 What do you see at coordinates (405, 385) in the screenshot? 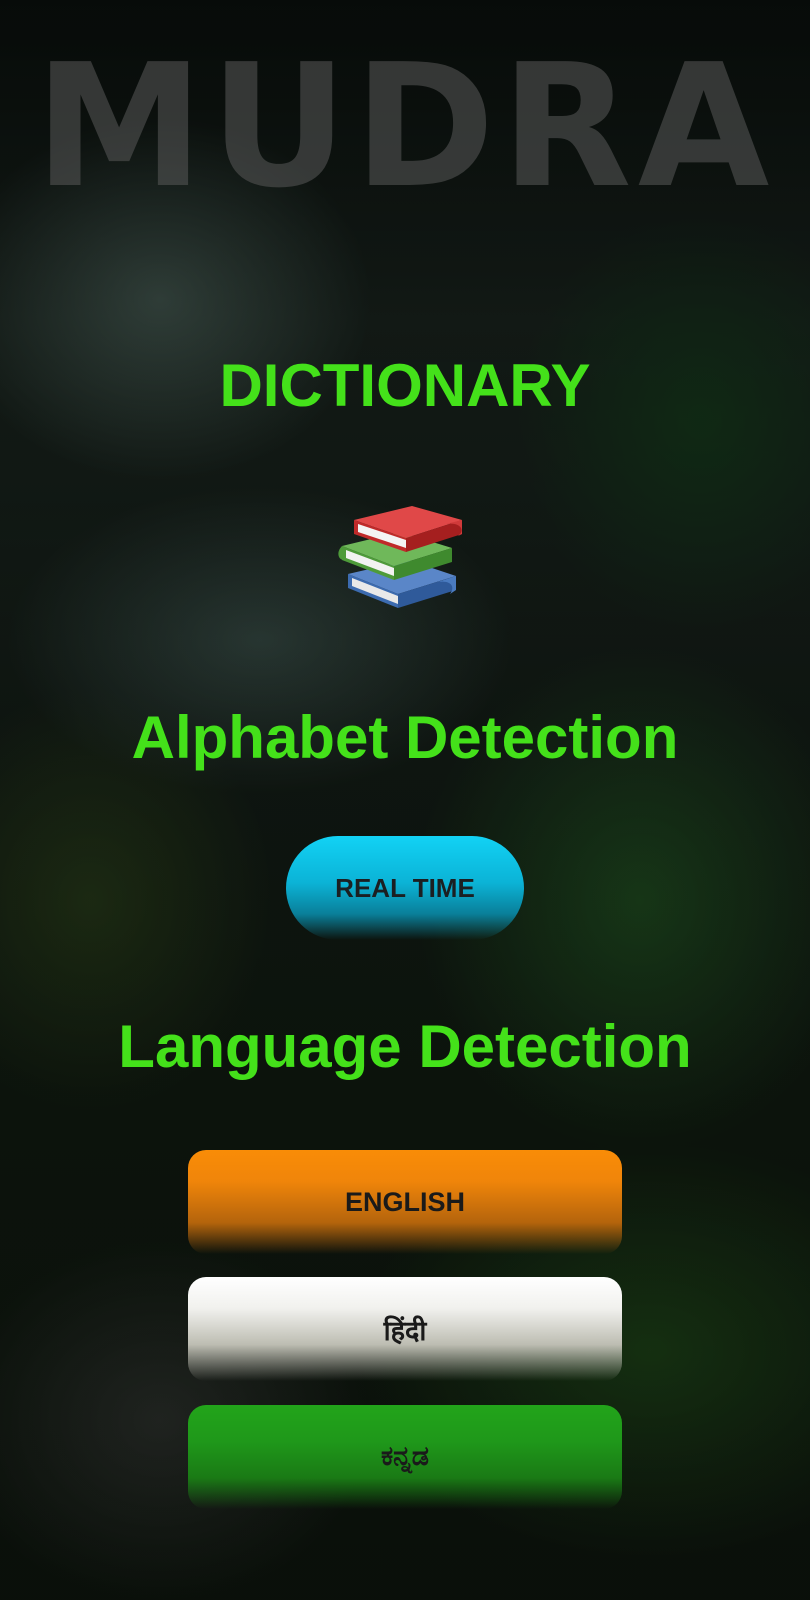
I see `dictionary-title: DICTIONARY` at bounding box center [405, 385].